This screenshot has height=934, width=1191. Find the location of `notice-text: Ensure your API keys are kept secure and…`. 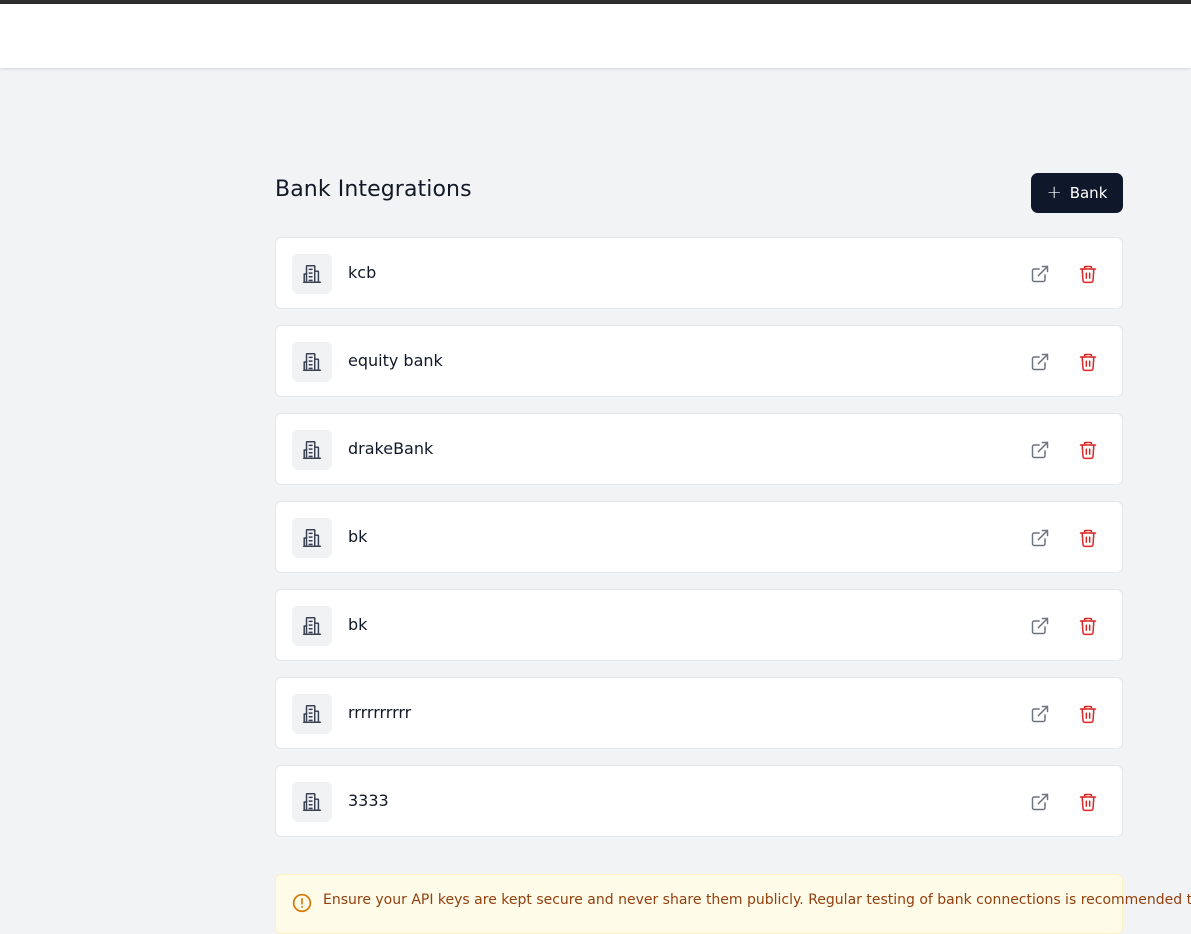

notice-text: Ensure your API keys are kept secure and… is located at coordinates (757, 900).